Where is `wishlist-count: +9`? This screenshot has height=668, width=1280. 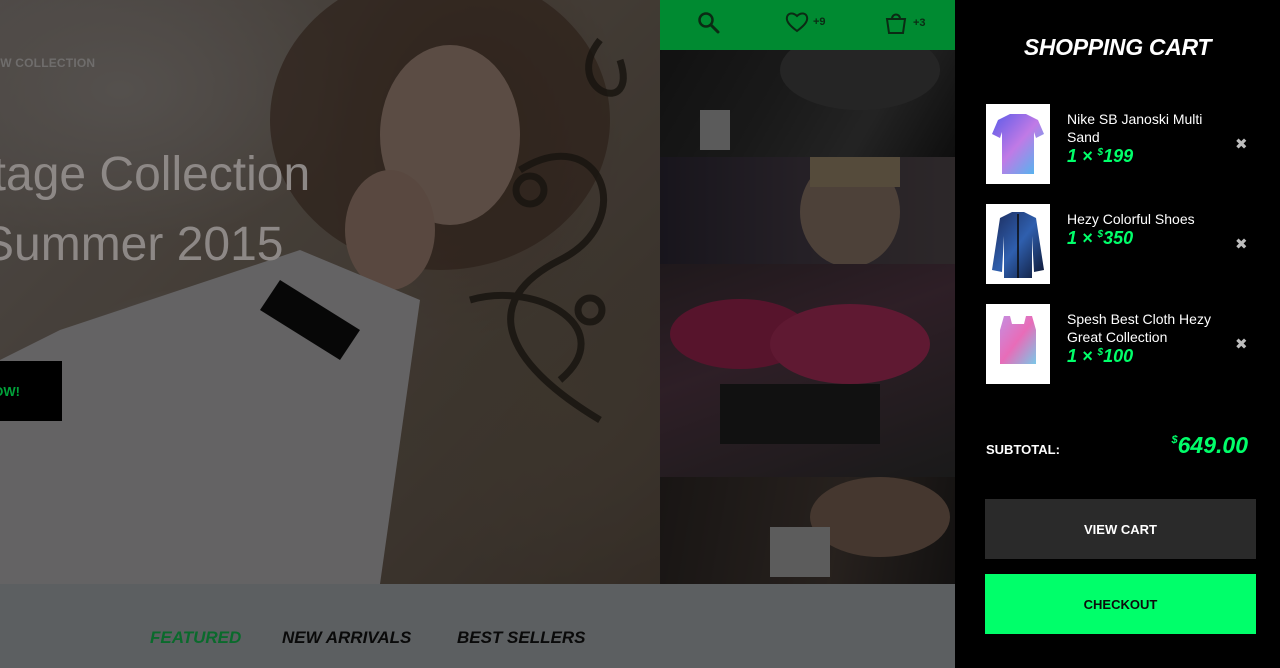 wishlist-count: +9 is located at coordinates (819, 22).